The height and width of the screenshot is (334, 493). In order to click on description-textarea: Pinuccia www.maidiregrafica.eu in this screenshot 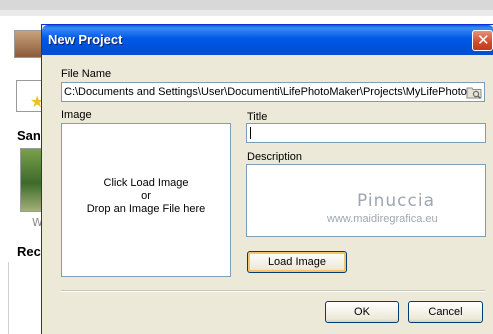, I will do `click(366, 200)`.